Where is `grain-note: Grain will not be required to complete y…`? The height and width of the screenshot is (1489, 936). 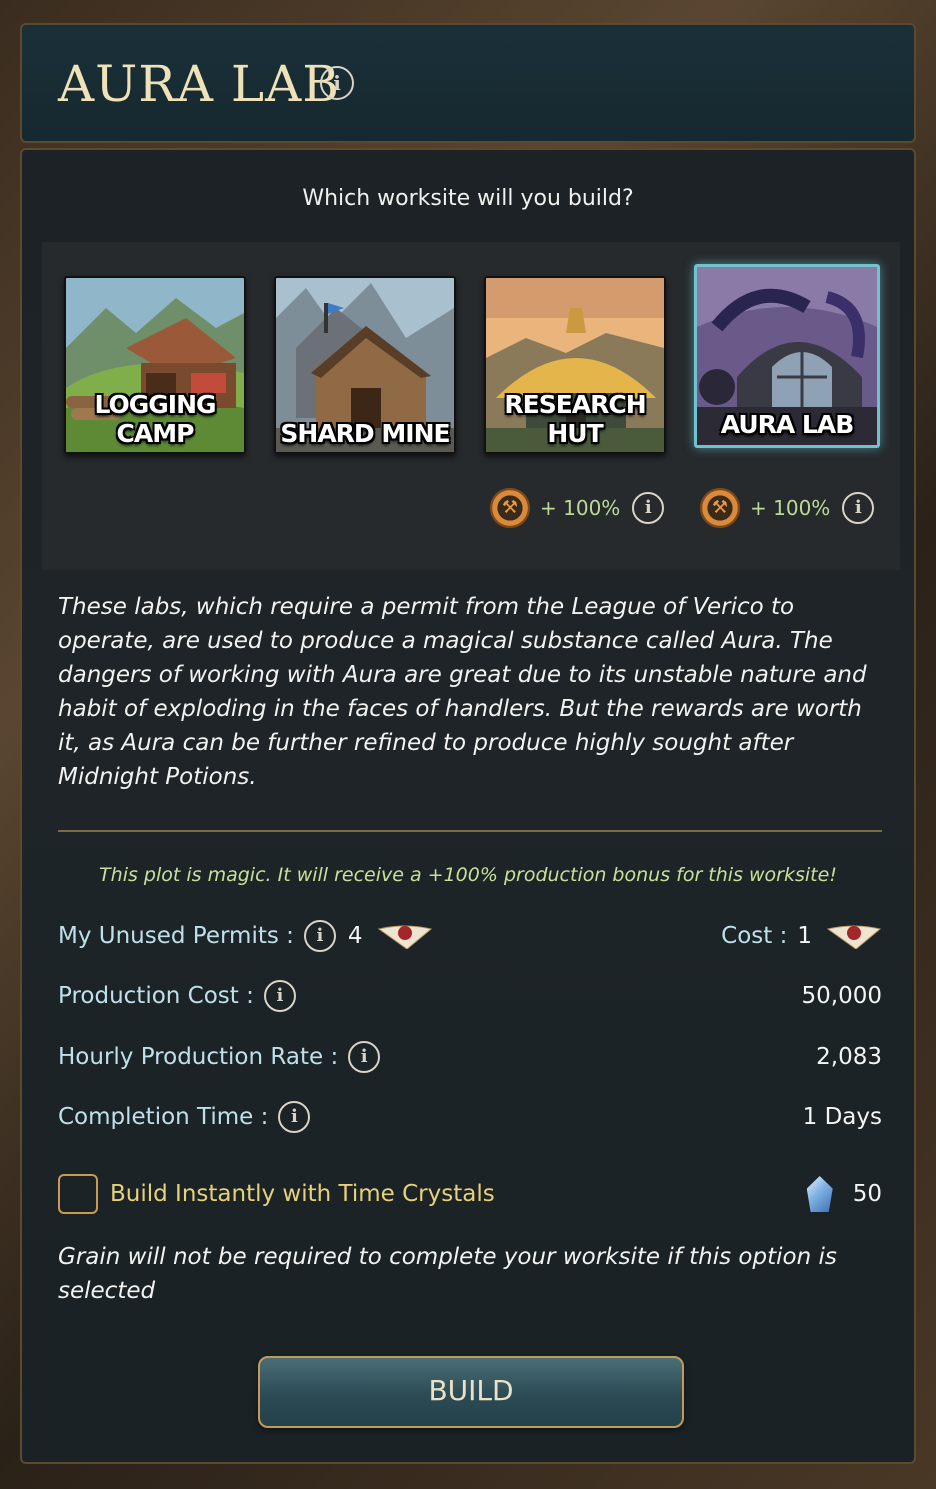
grain-note: Grain will not be required to complete y… is located at coordinates (447, 1274).